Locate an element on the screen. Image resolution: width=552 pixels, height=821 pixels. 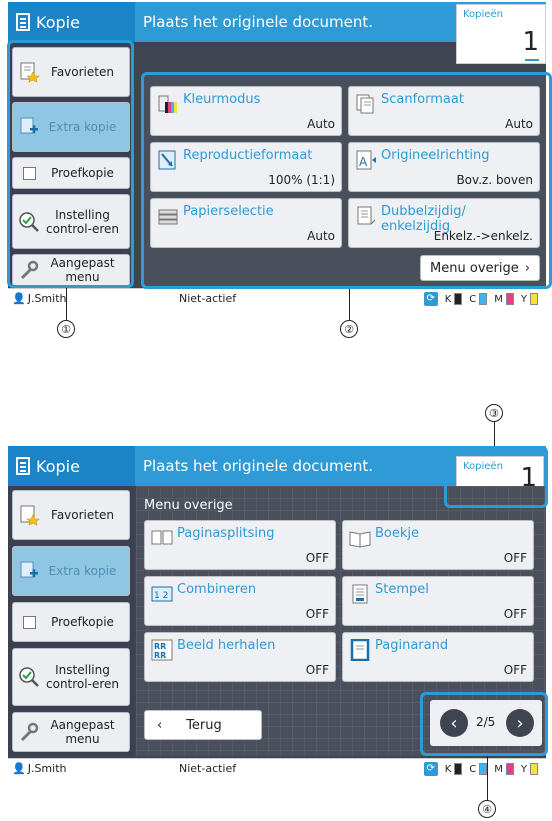
ink-m-label: M is located at coordinates (498, 299).